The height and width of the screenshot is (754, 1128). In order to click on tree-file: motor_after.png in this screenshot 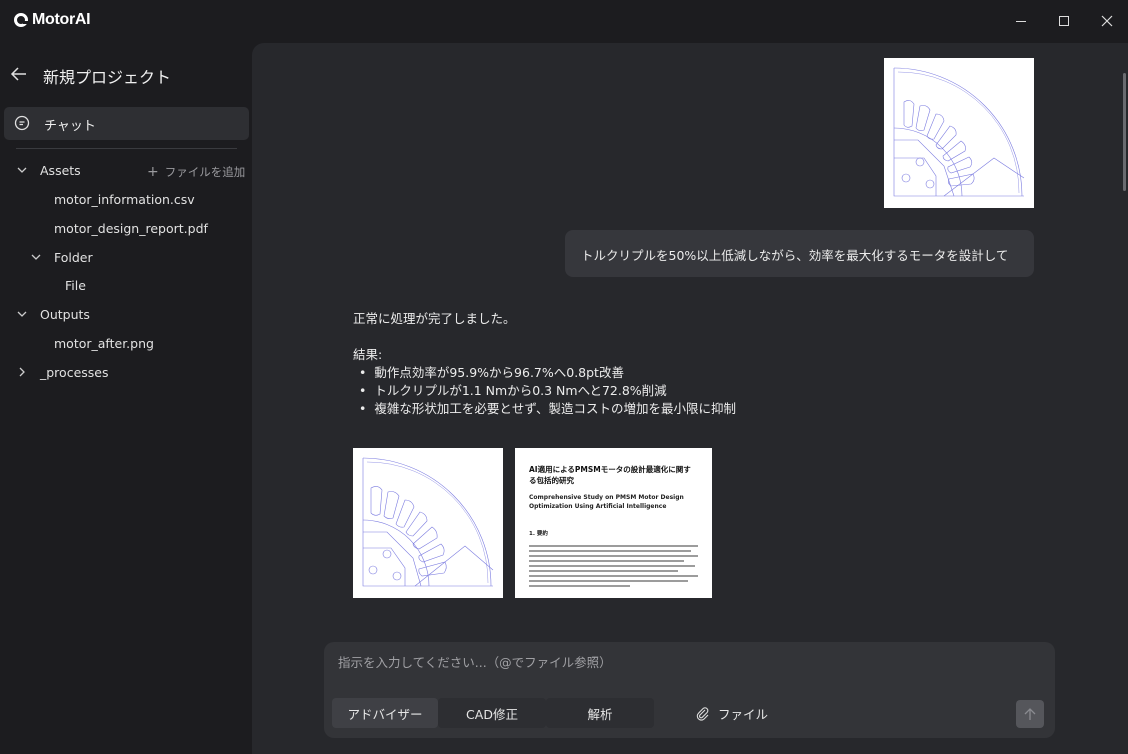, I will do `click(104, 343)`.